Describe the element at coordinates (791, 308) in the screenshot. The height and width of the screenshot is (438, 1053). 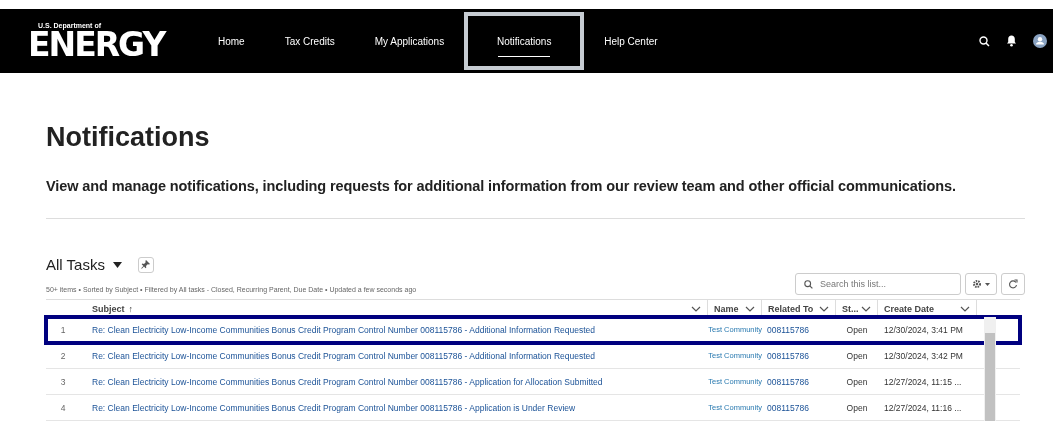
I see `column-header: Related To` at that location.